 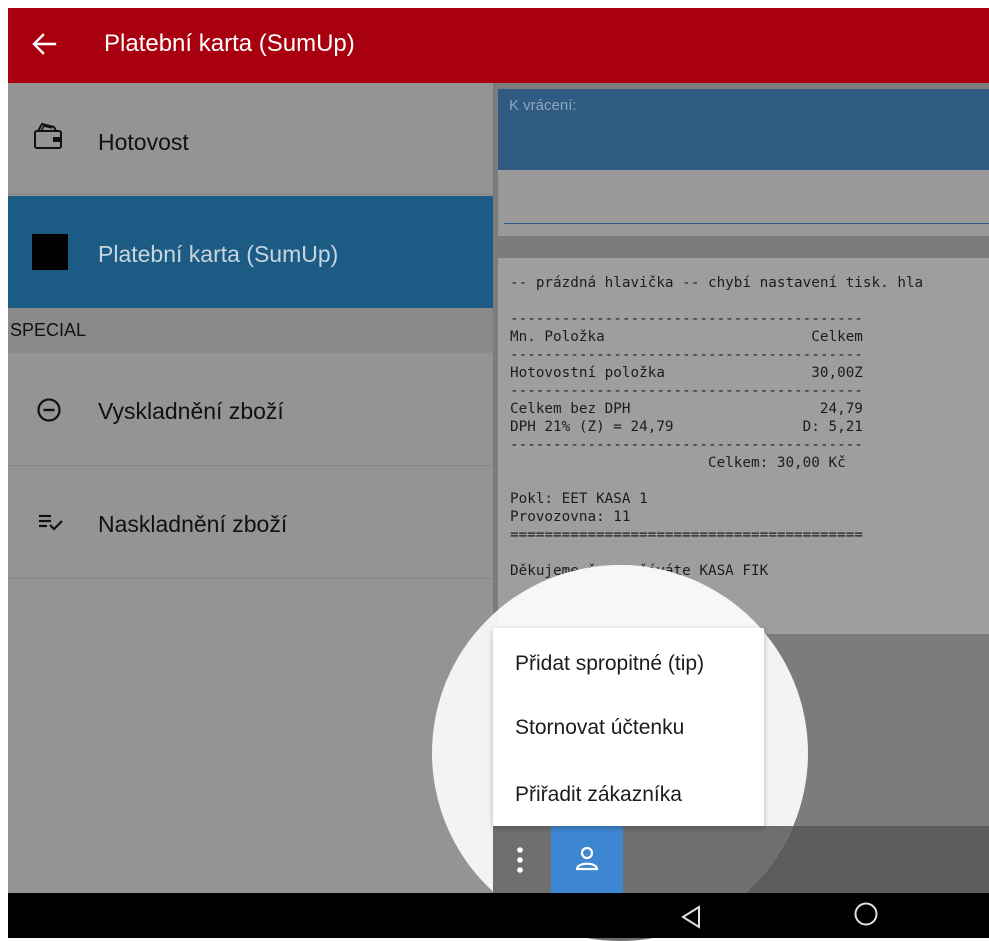 What do you see at coordinates (218, 254) in the screenshot?
I see `sidebar-item-label: Platební karta (SumUp)` at bounding box center [218, 254].